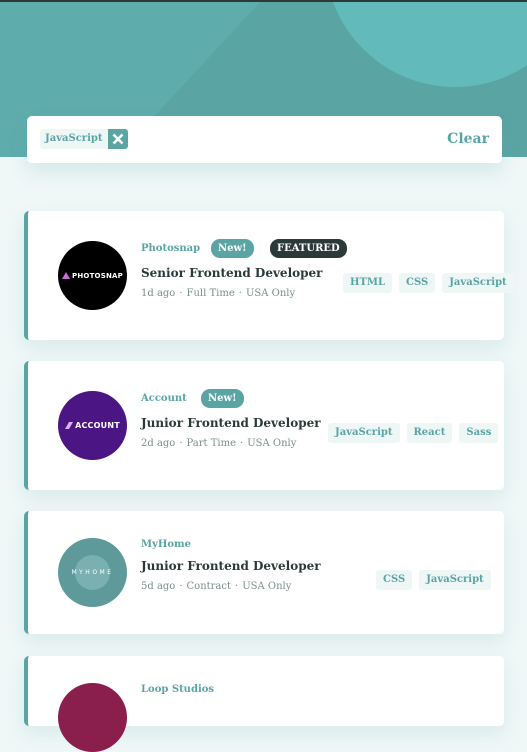 Image resolution: width=527 pixels, height=752 pixels. I want to click on company-name: MyHome, so click(166, 544).